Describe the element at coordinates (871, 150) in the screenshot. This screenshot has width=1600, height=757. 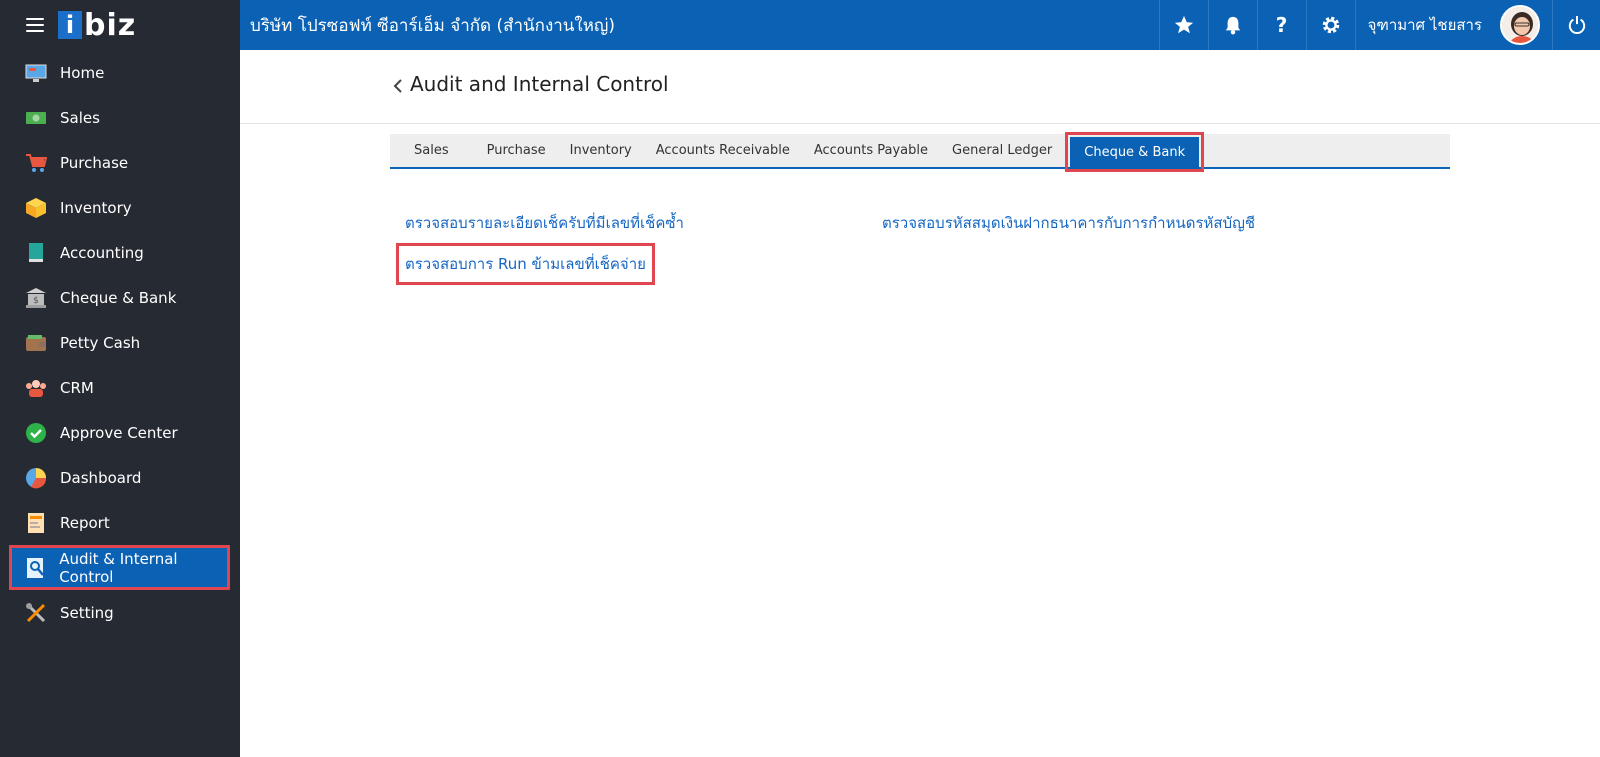
I see `tab-accounts-payable: Accounts Payable` at that location.